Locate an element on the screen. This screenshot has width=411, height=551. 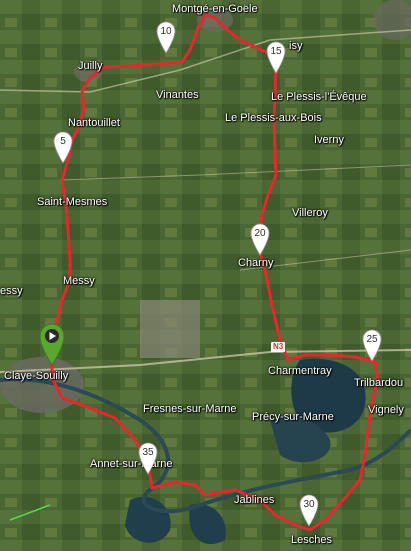
road-number-badge: N3 is located at coordinates (278, 347).